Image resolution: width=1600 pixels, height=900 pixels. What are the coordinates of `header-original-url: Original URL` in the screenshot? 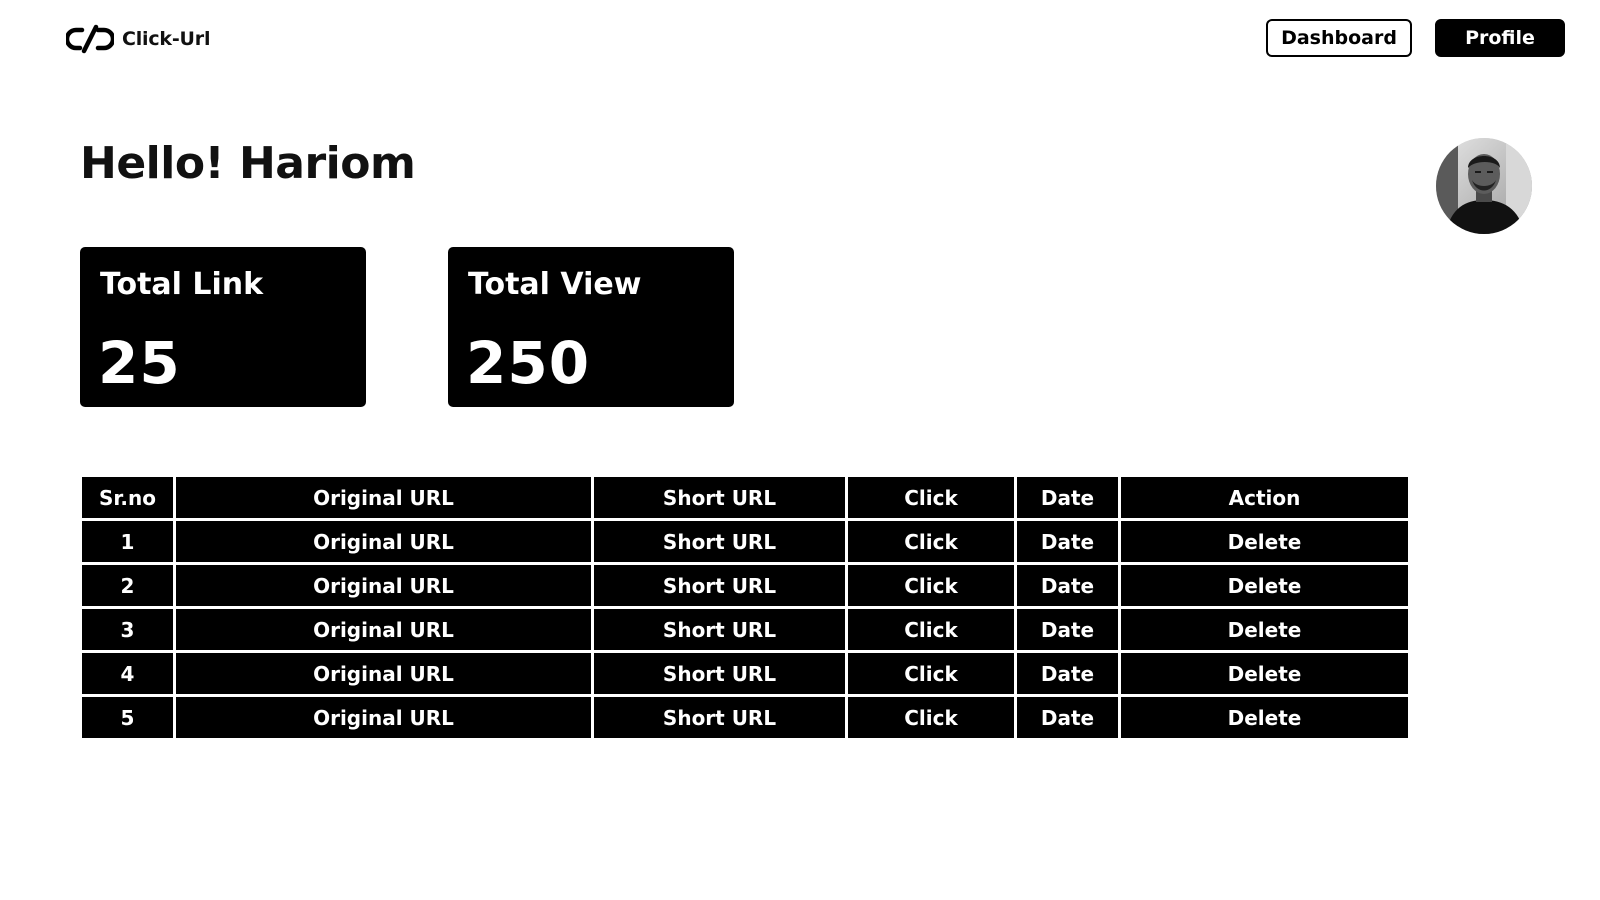 It's located at (383, 497).